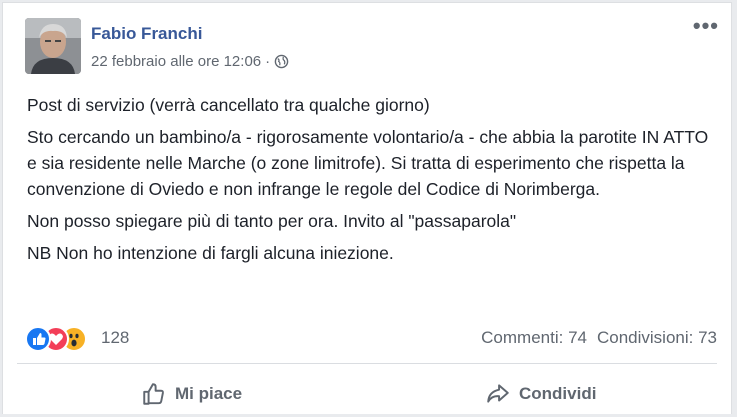 The height and width of the screenshot is (417, 737). What do you see at coordinates (281, 61) in the screenshot?
I see `globe-icon` at bounding box center [281, 61].